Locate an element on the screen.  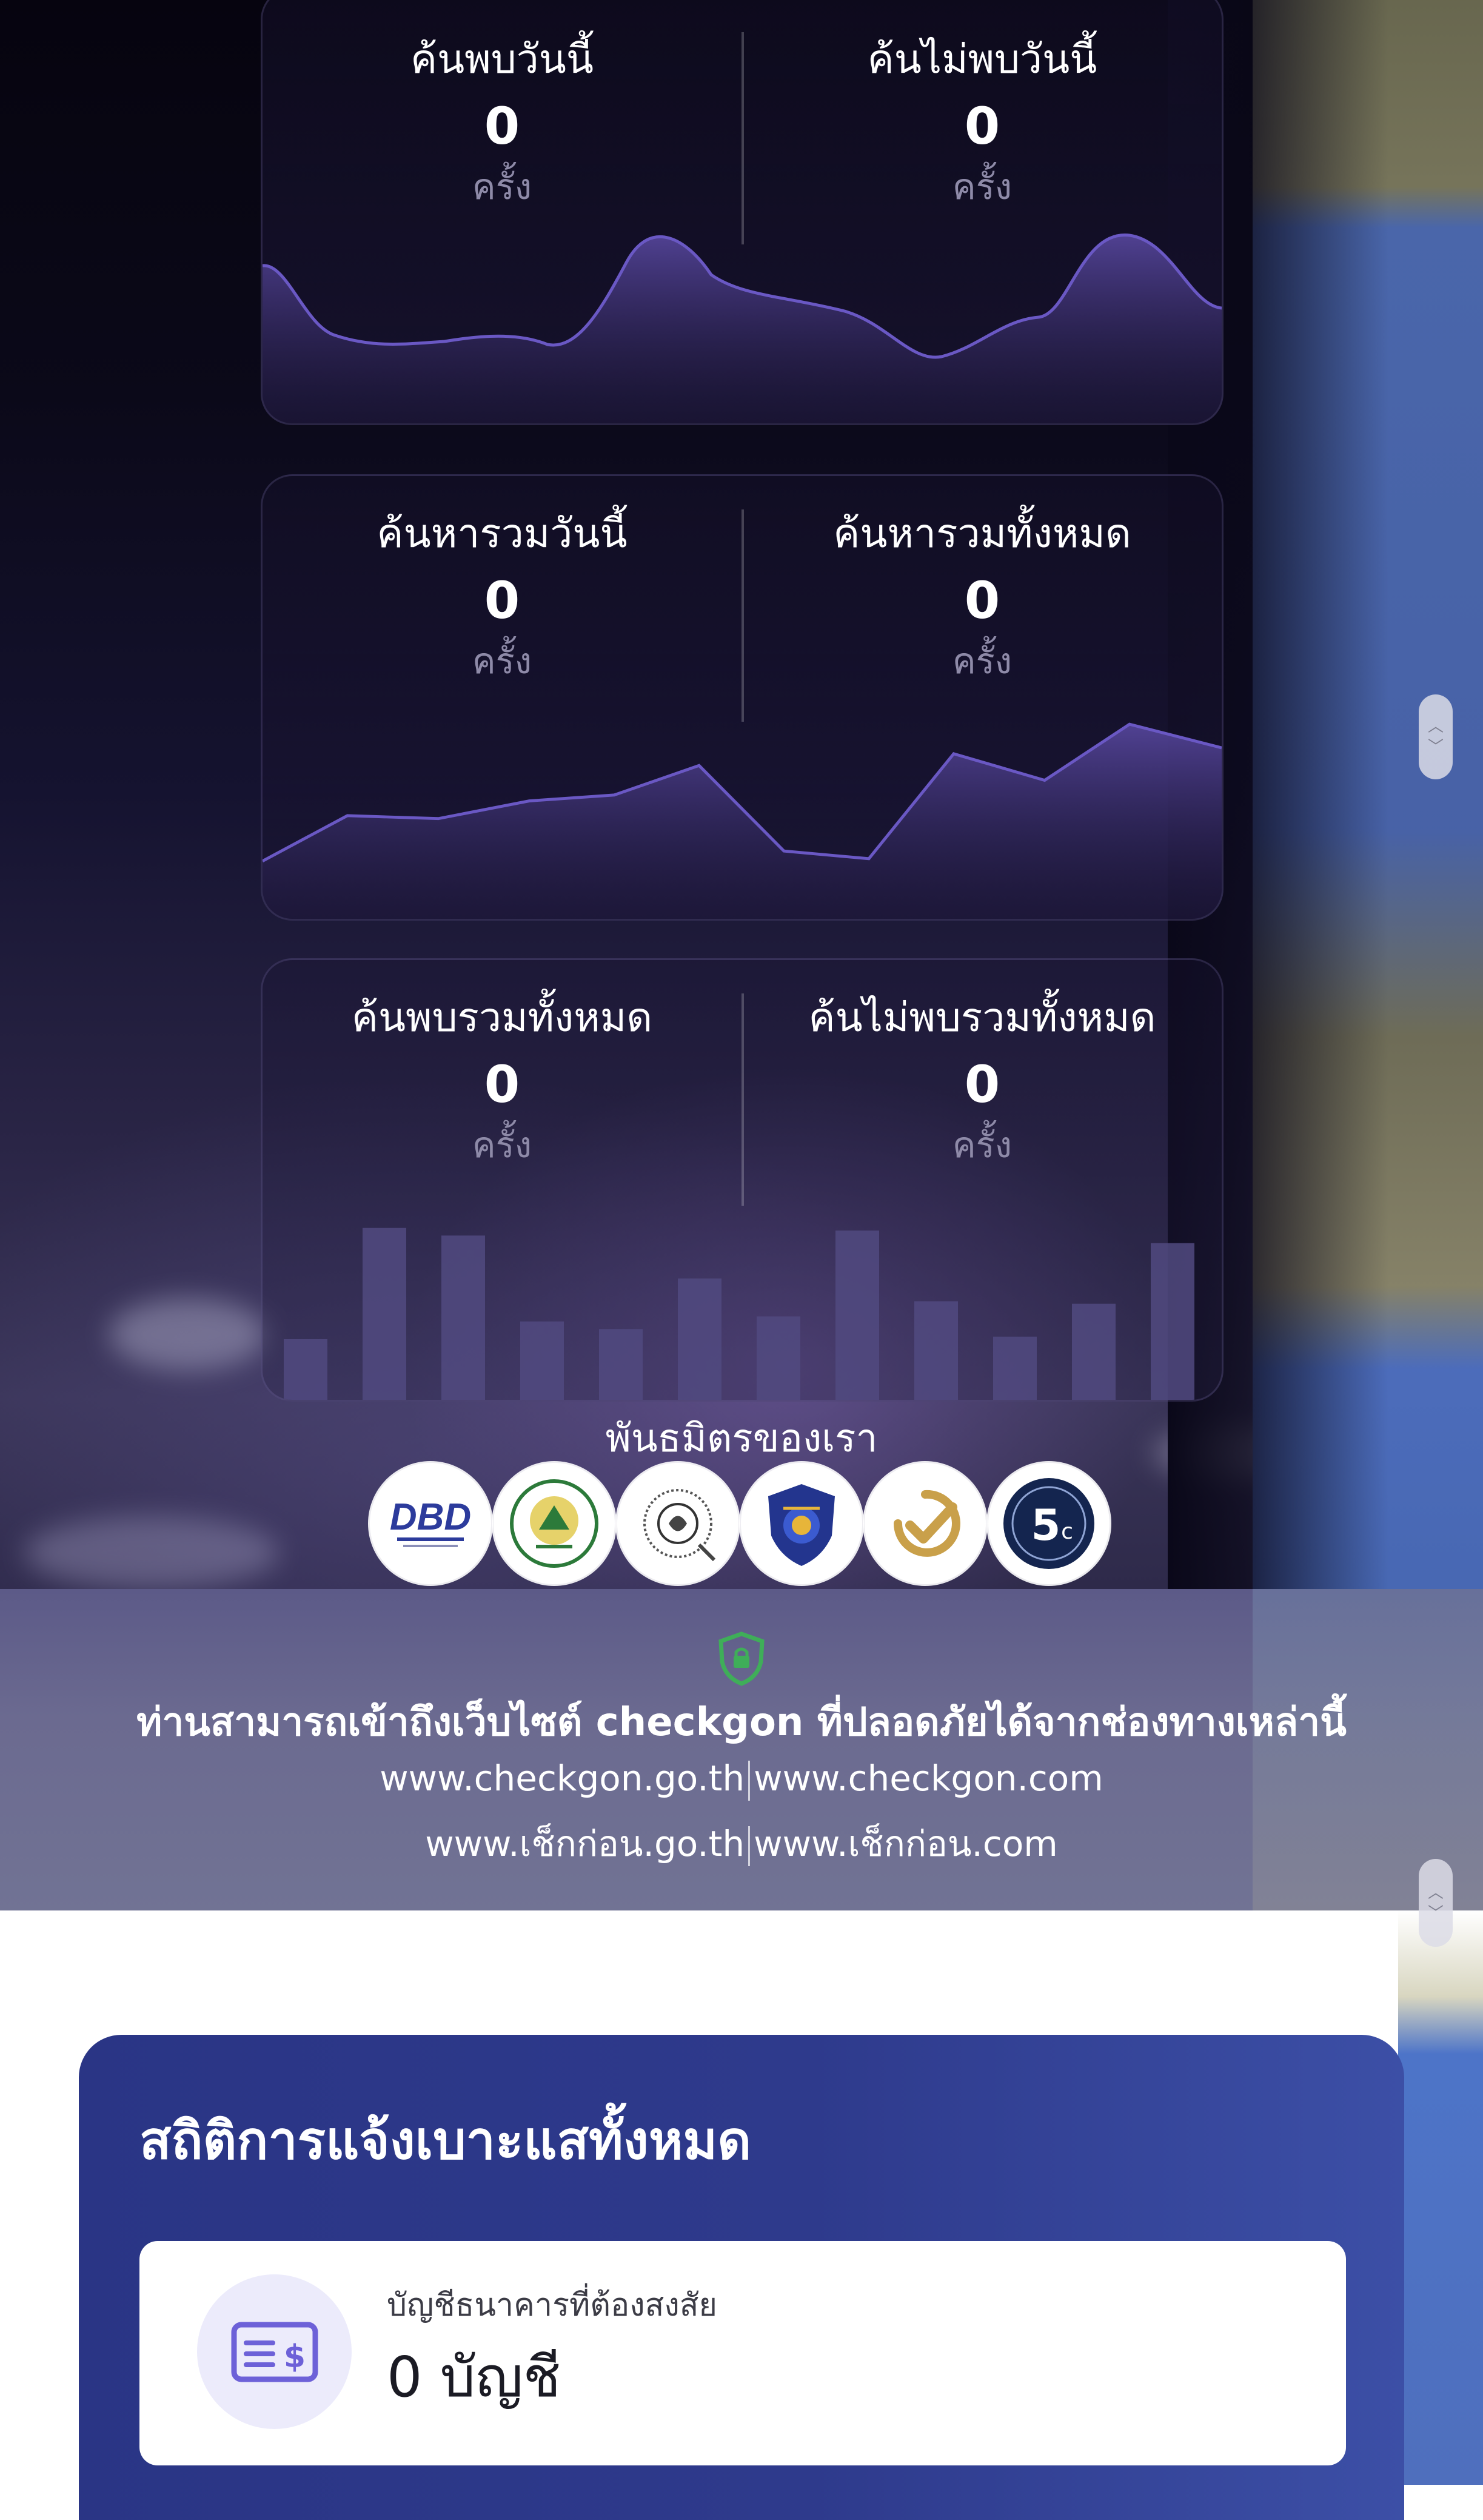
partner-logo-dbd: DBD is located at coordinates (430, 1523).